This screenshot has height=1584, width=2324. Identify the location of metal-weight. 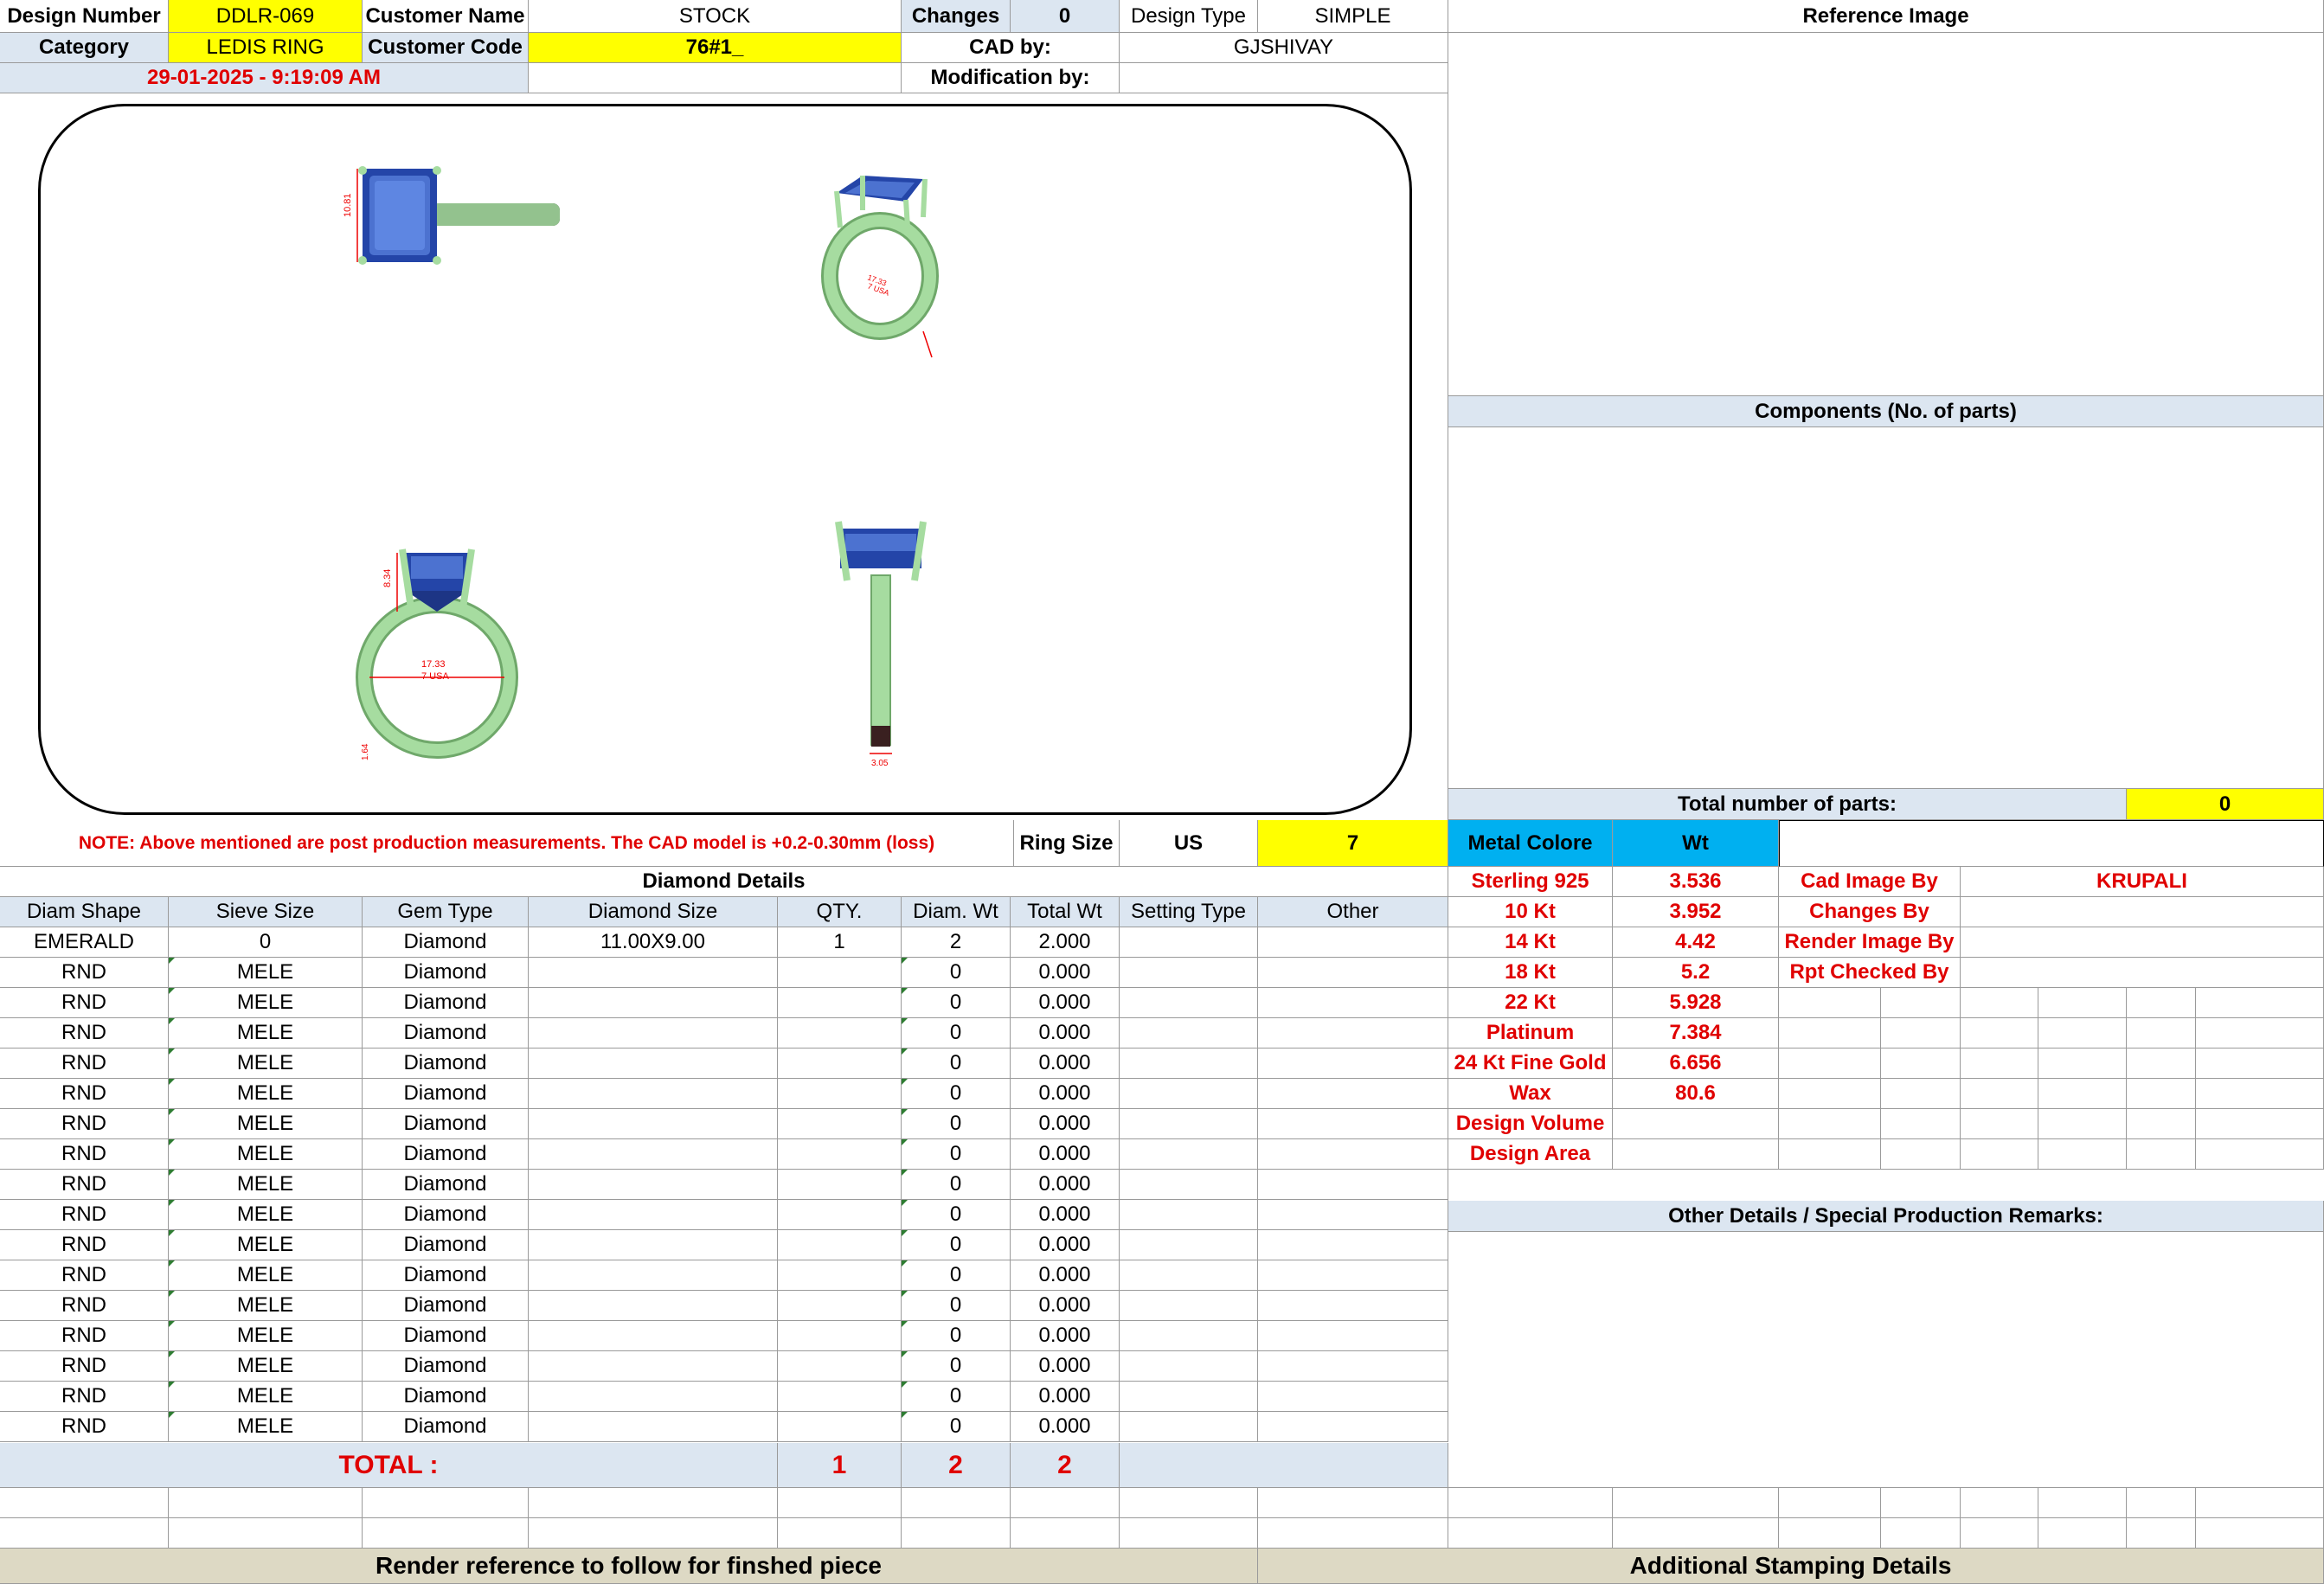
(1696, 1124).